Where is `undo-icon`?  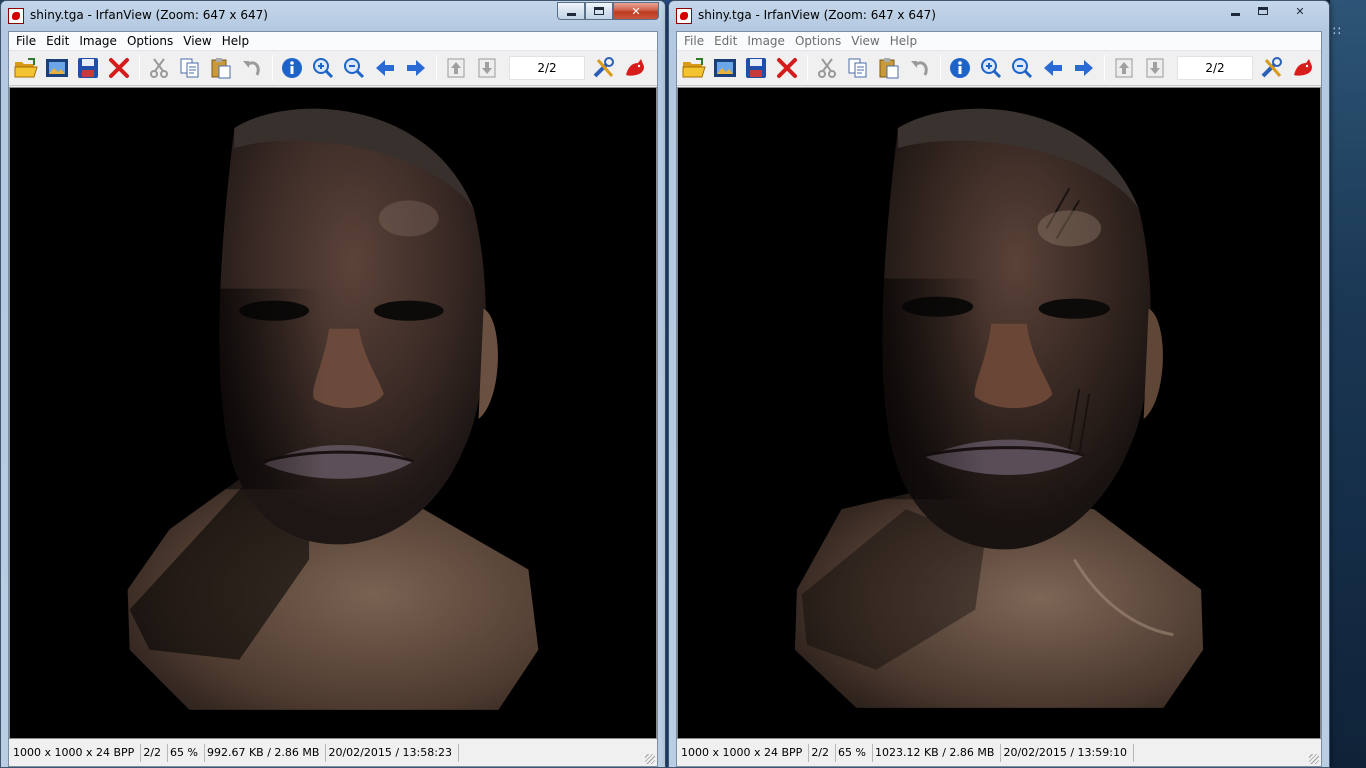 undo-icon is located at coordinates (919, 68).